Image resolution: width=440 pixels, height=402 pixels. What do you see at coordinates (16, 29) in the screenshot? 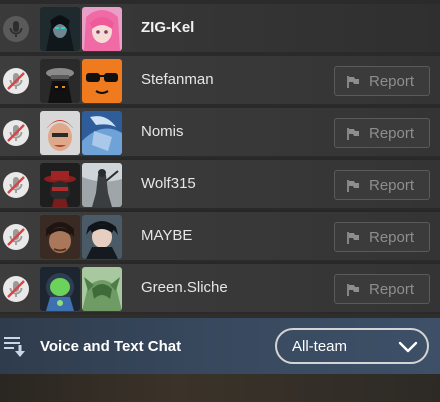
I see `microphone-icon` at bounding box center [16, 29].